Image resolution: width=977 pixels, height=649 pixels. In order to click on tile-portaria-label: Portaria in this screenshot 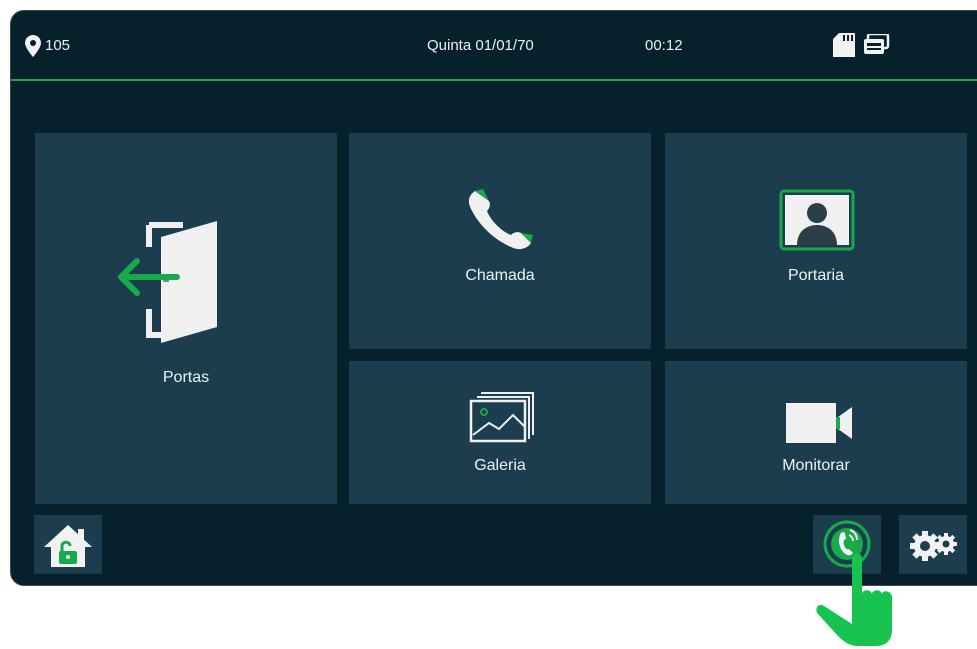, I will do `click(816, 275)`.